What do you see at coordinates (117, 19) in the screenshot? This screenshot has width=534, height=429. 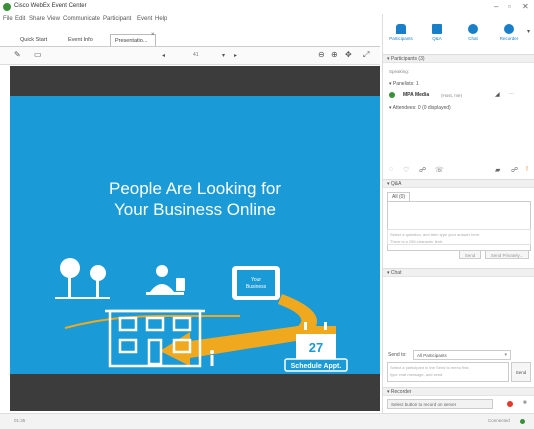 I see `menu-participant: Participant` at bounding box center [117, 19].